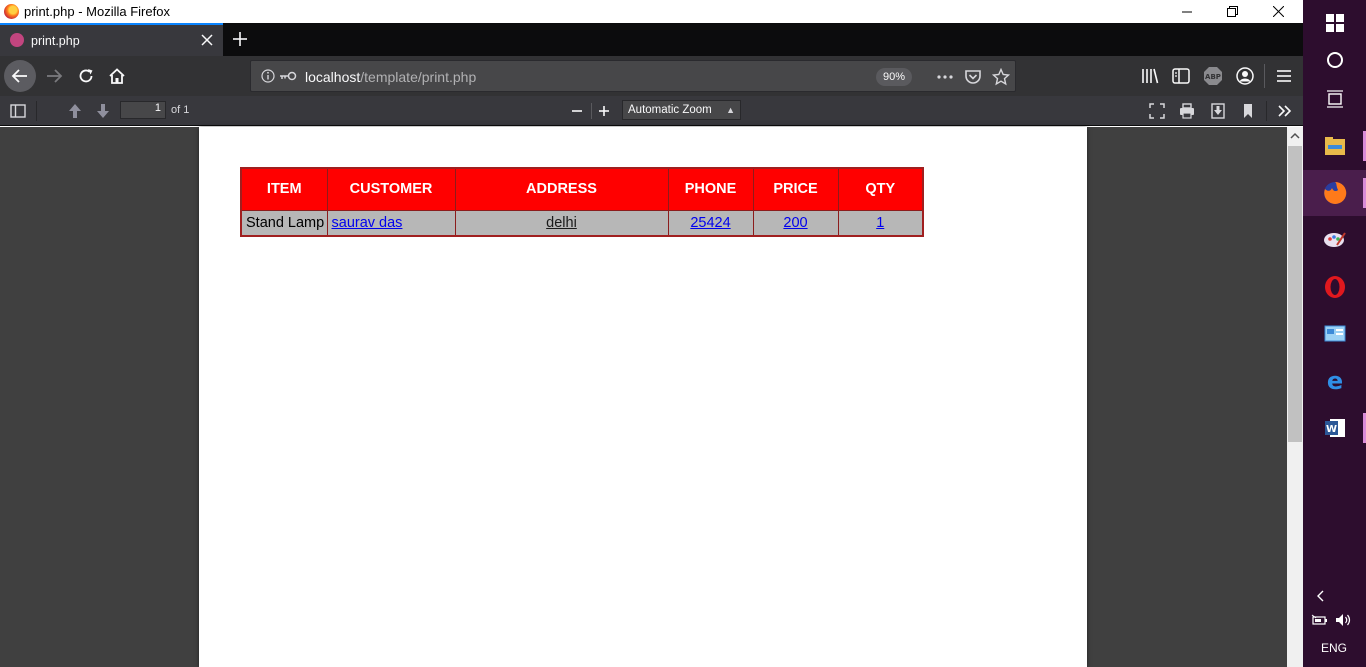 The width and height of the screenshot is (1366, 667). What do you see at coordinates (561, 189) in the screenshot?
I see `column-header-address: ADDRESS` at bounding box center [561, 189].